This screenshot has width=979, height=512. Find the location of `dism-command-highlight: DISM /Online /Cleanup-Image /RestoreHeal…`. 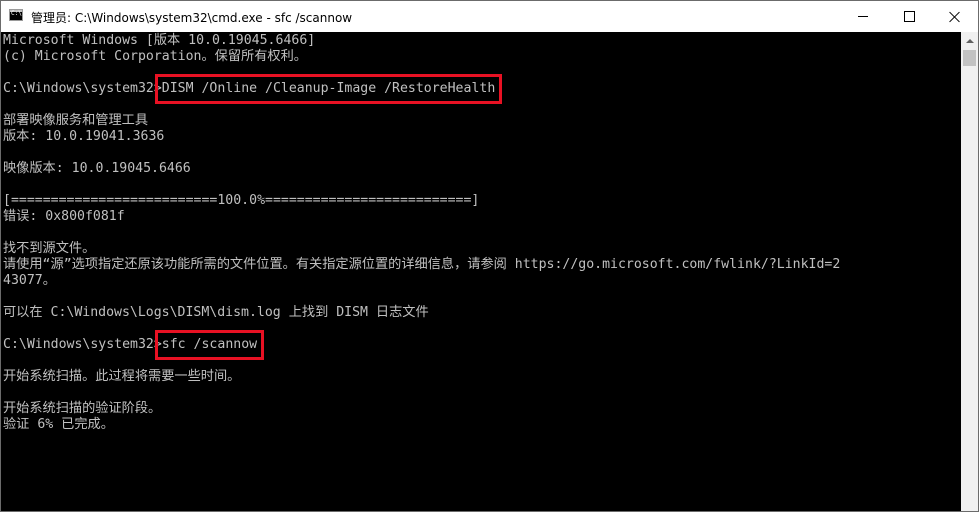

dism-command-highlight: DISM /Online /Cleanup-Image /RestoreHeal… is located at coordinates (328, 89).